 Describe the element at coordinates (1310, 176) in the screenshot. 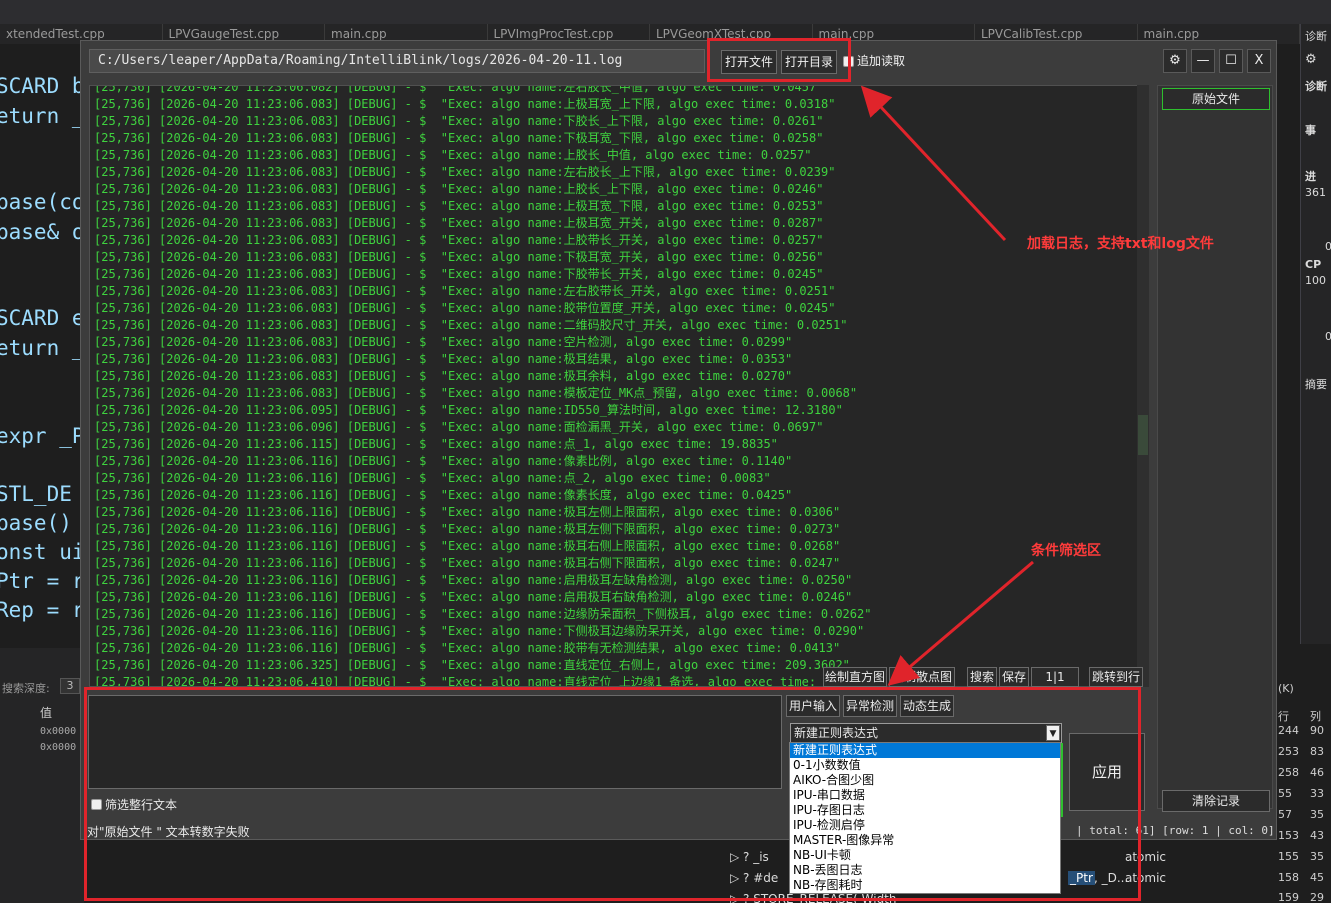

I see `diag-process: 进` at that location.